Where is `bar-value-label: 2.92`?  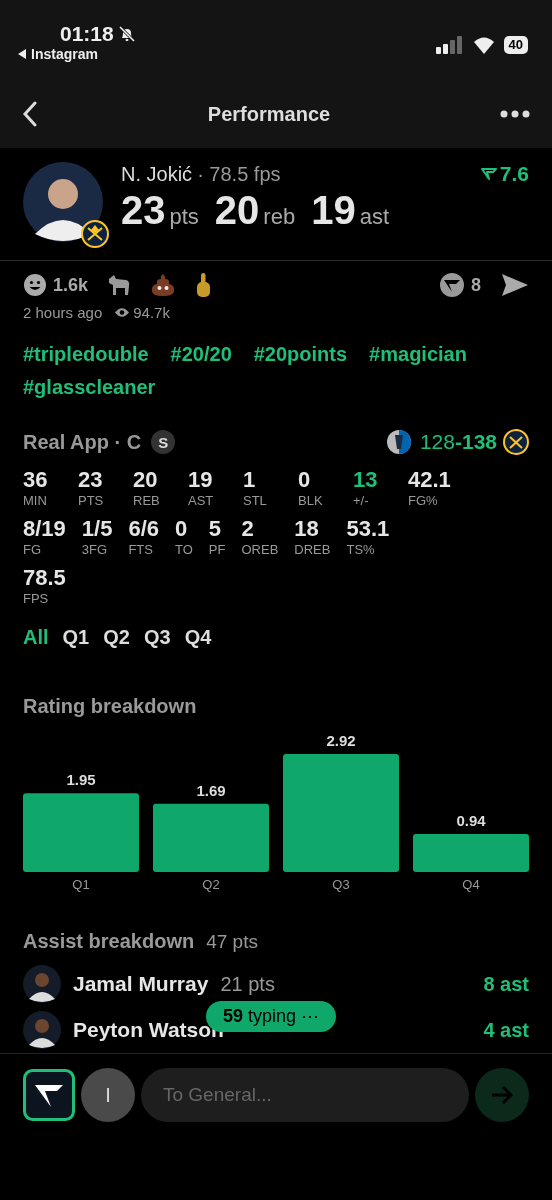
bar-value-label: 2.92 is located at coordinates (341, 740).